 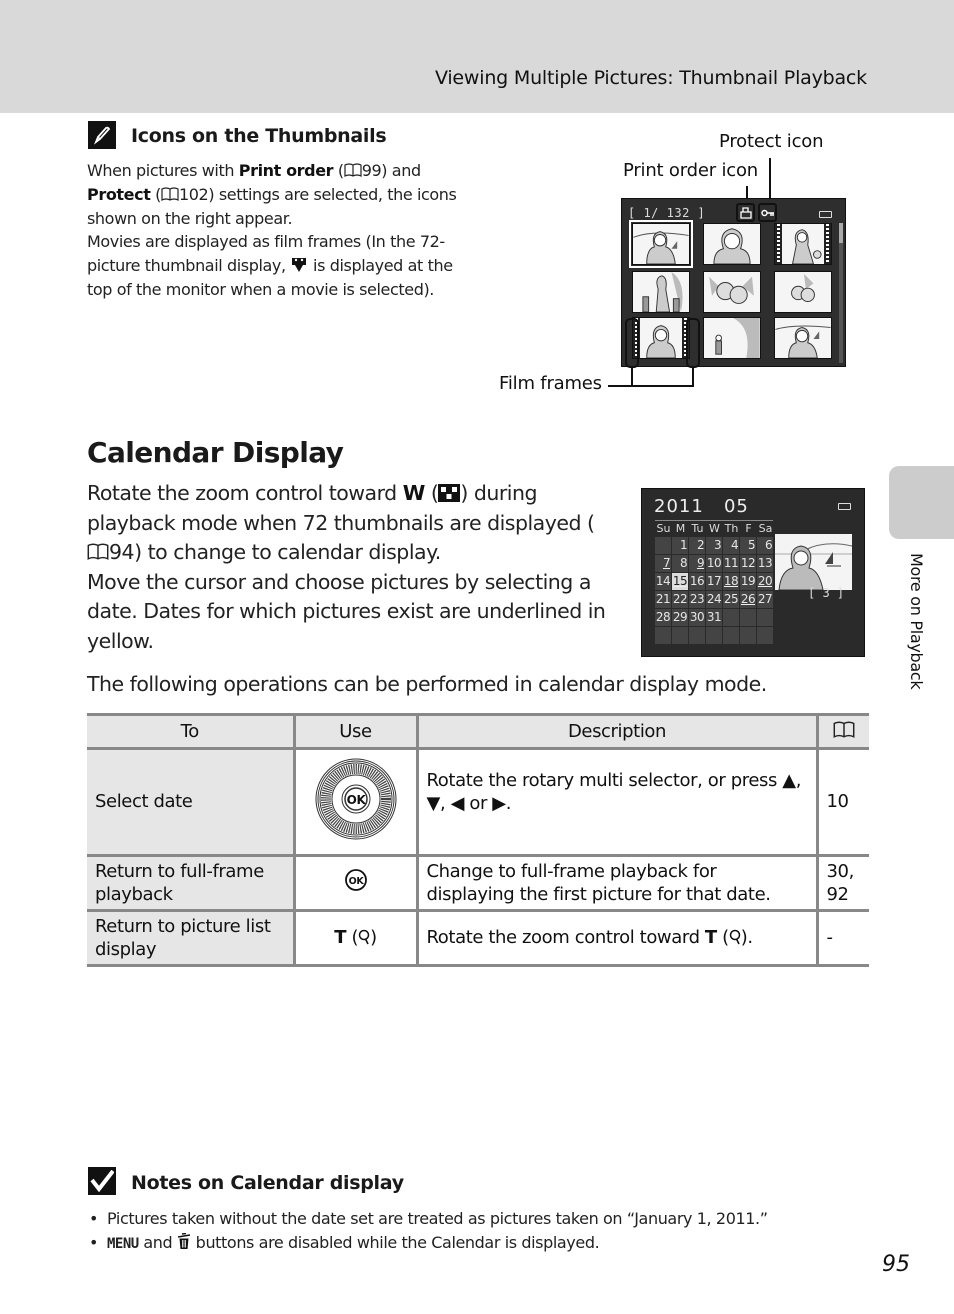 I want to click on calendar-year-month: 2011 05, so click(x=701, y=506).